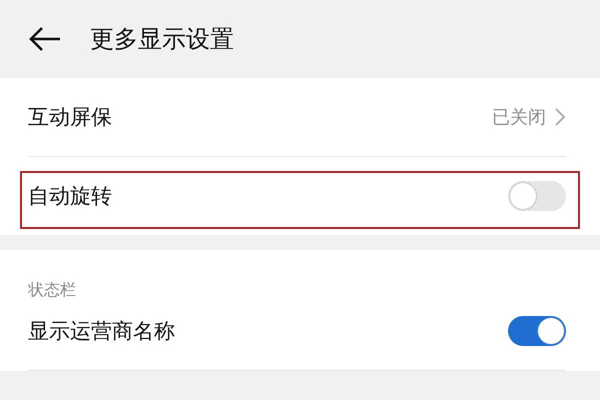 This screenshot has width=600, height=400. What do you see at coordinates (101, 331) in the screenshot?
I see `setting-label: 显示运营商名称` at bounding box center [101, 331].